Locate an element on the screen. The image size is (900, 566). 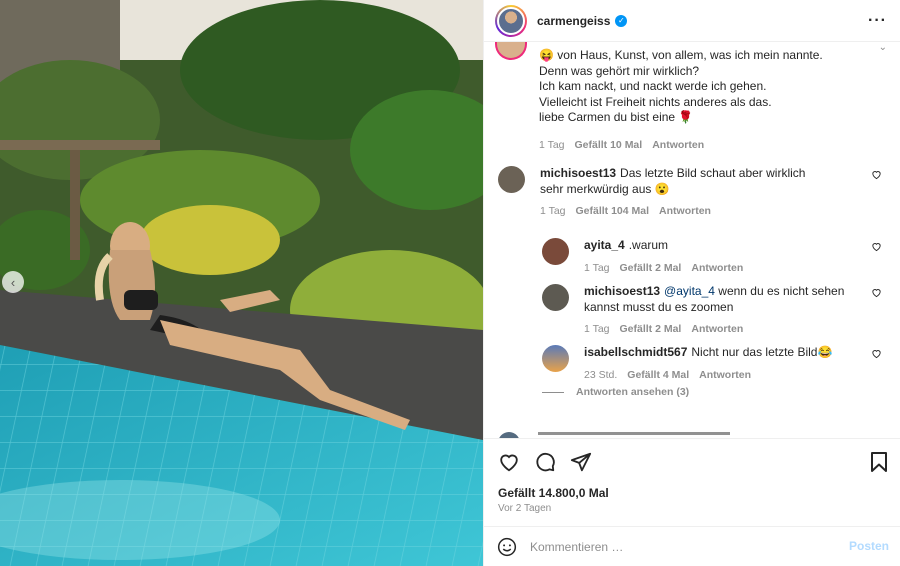
caption-line-2: Denn was gehört mir wirklich? is located at coordinates (619, 70).